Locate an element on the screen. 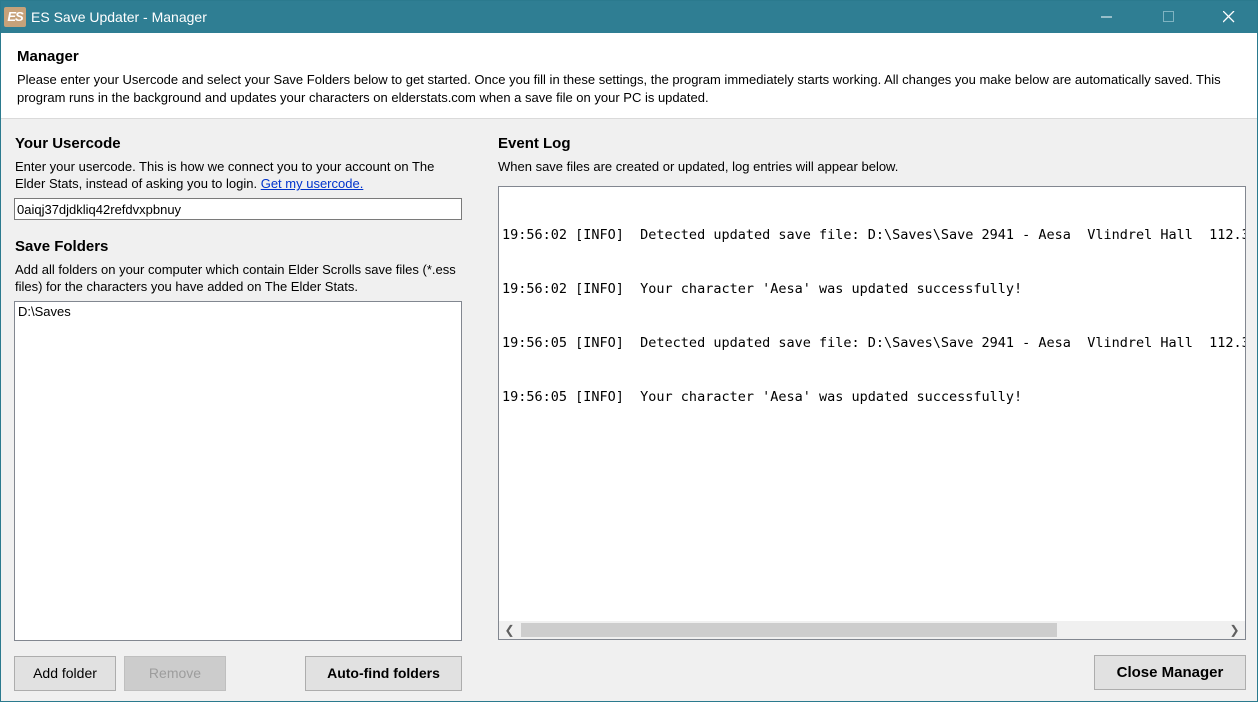  get-usercode-link: Get my usercode. is located at coordinates (312, 183).